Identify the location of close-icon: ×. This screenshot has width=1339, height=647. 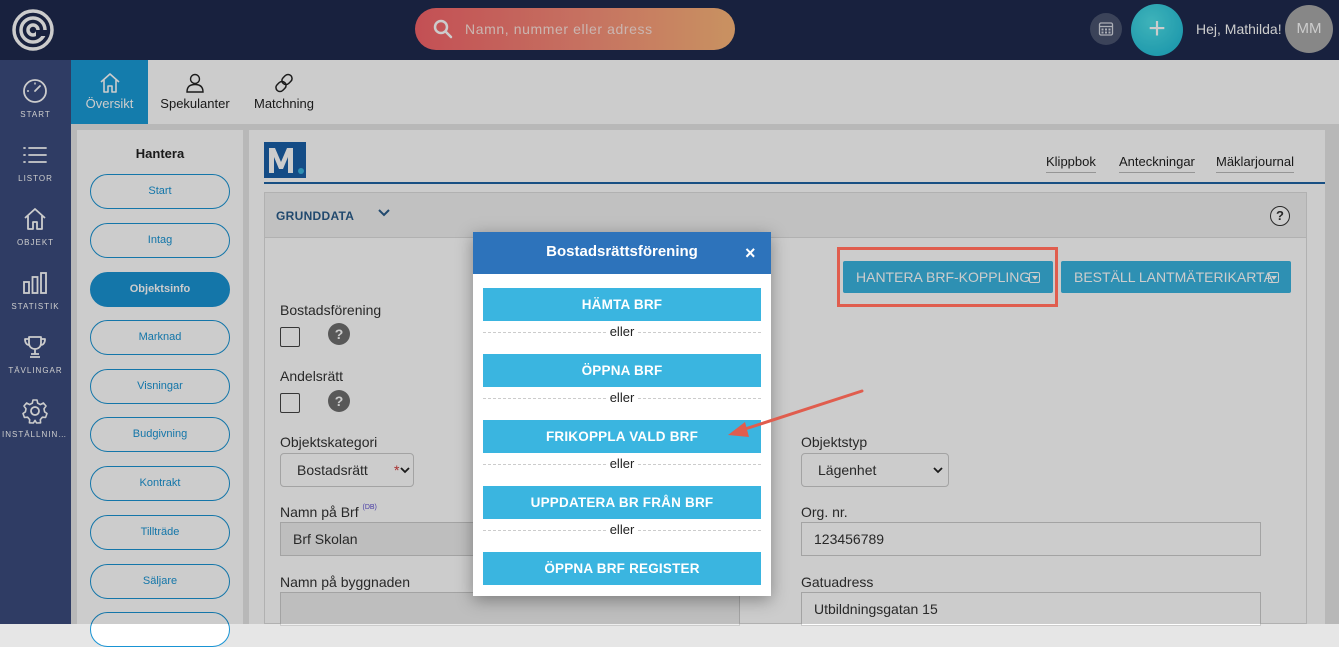
(750, 253).